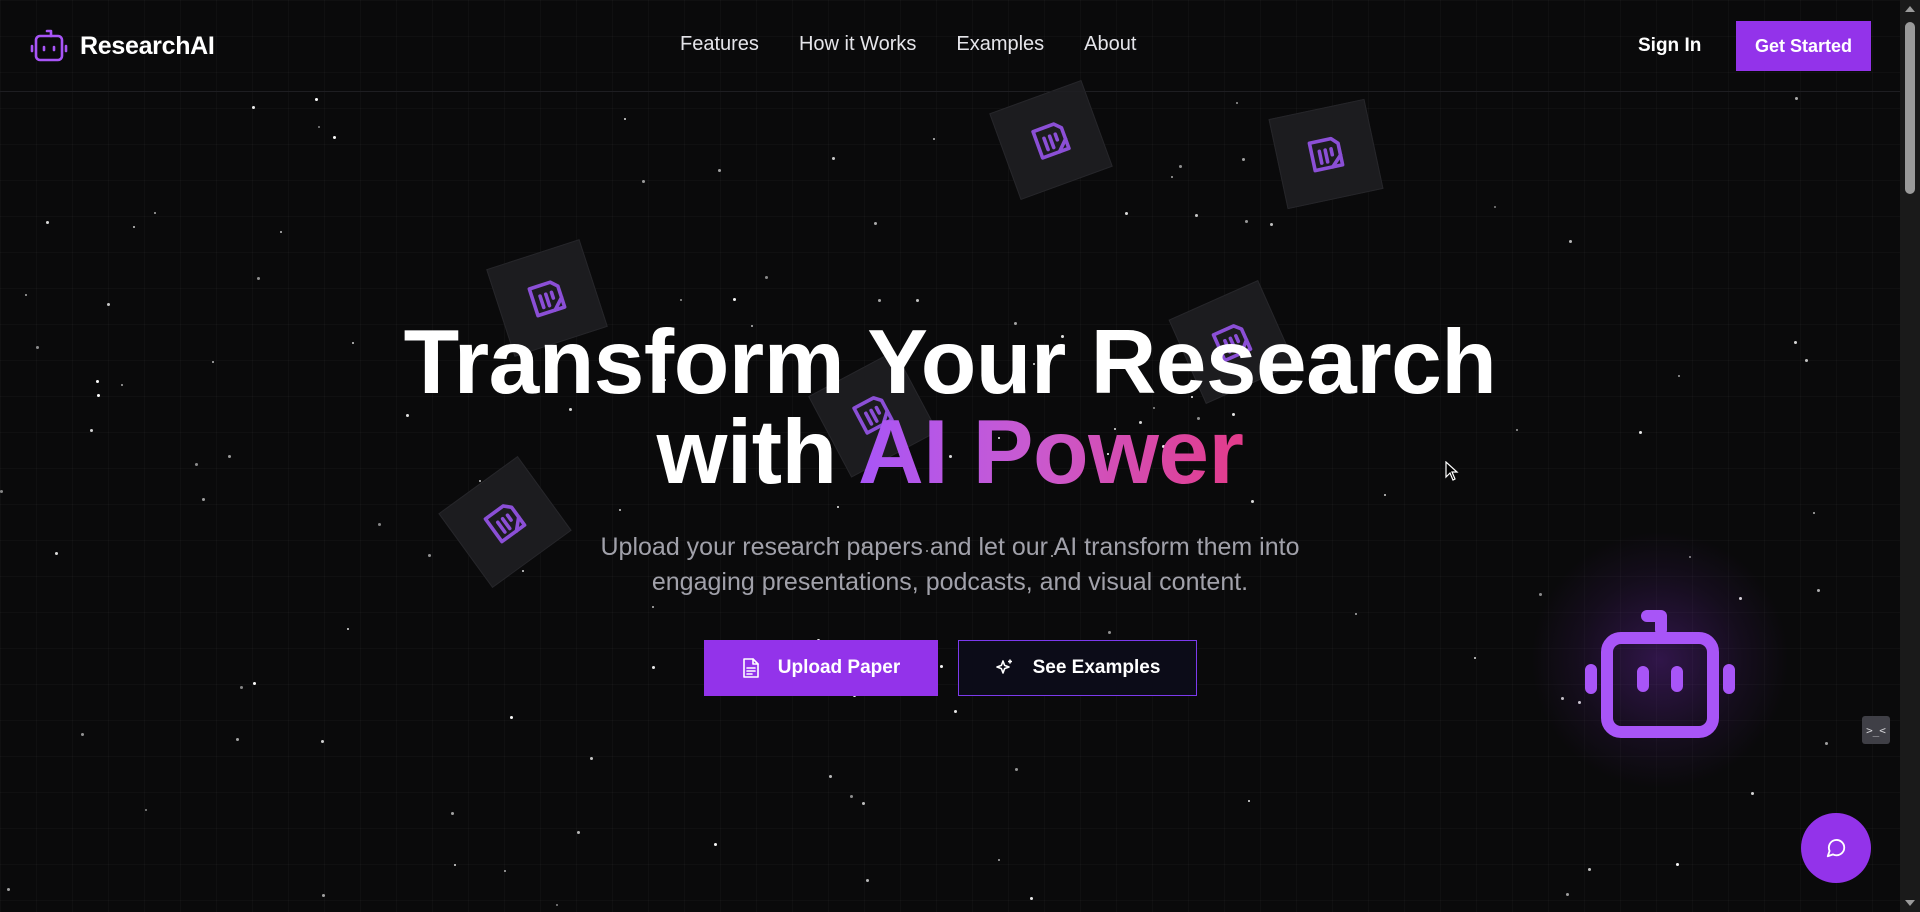 The width and height of the screenshot is (1920, 912). I want to click on nav-link-features: Features, so click(719, 44).